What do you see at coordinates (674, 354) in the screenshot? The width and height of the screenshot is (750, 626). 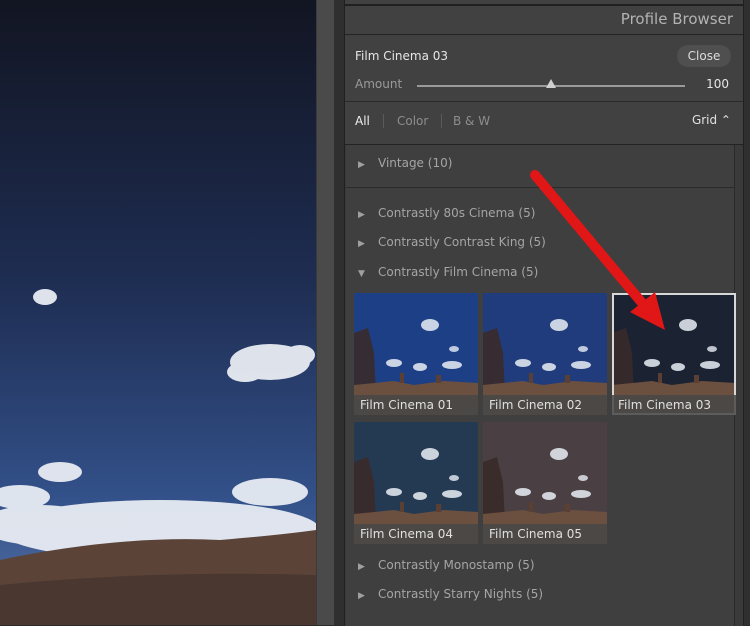 I see `profile-thumbnail: Film Cinema 03` at bounding box center [674, 354].